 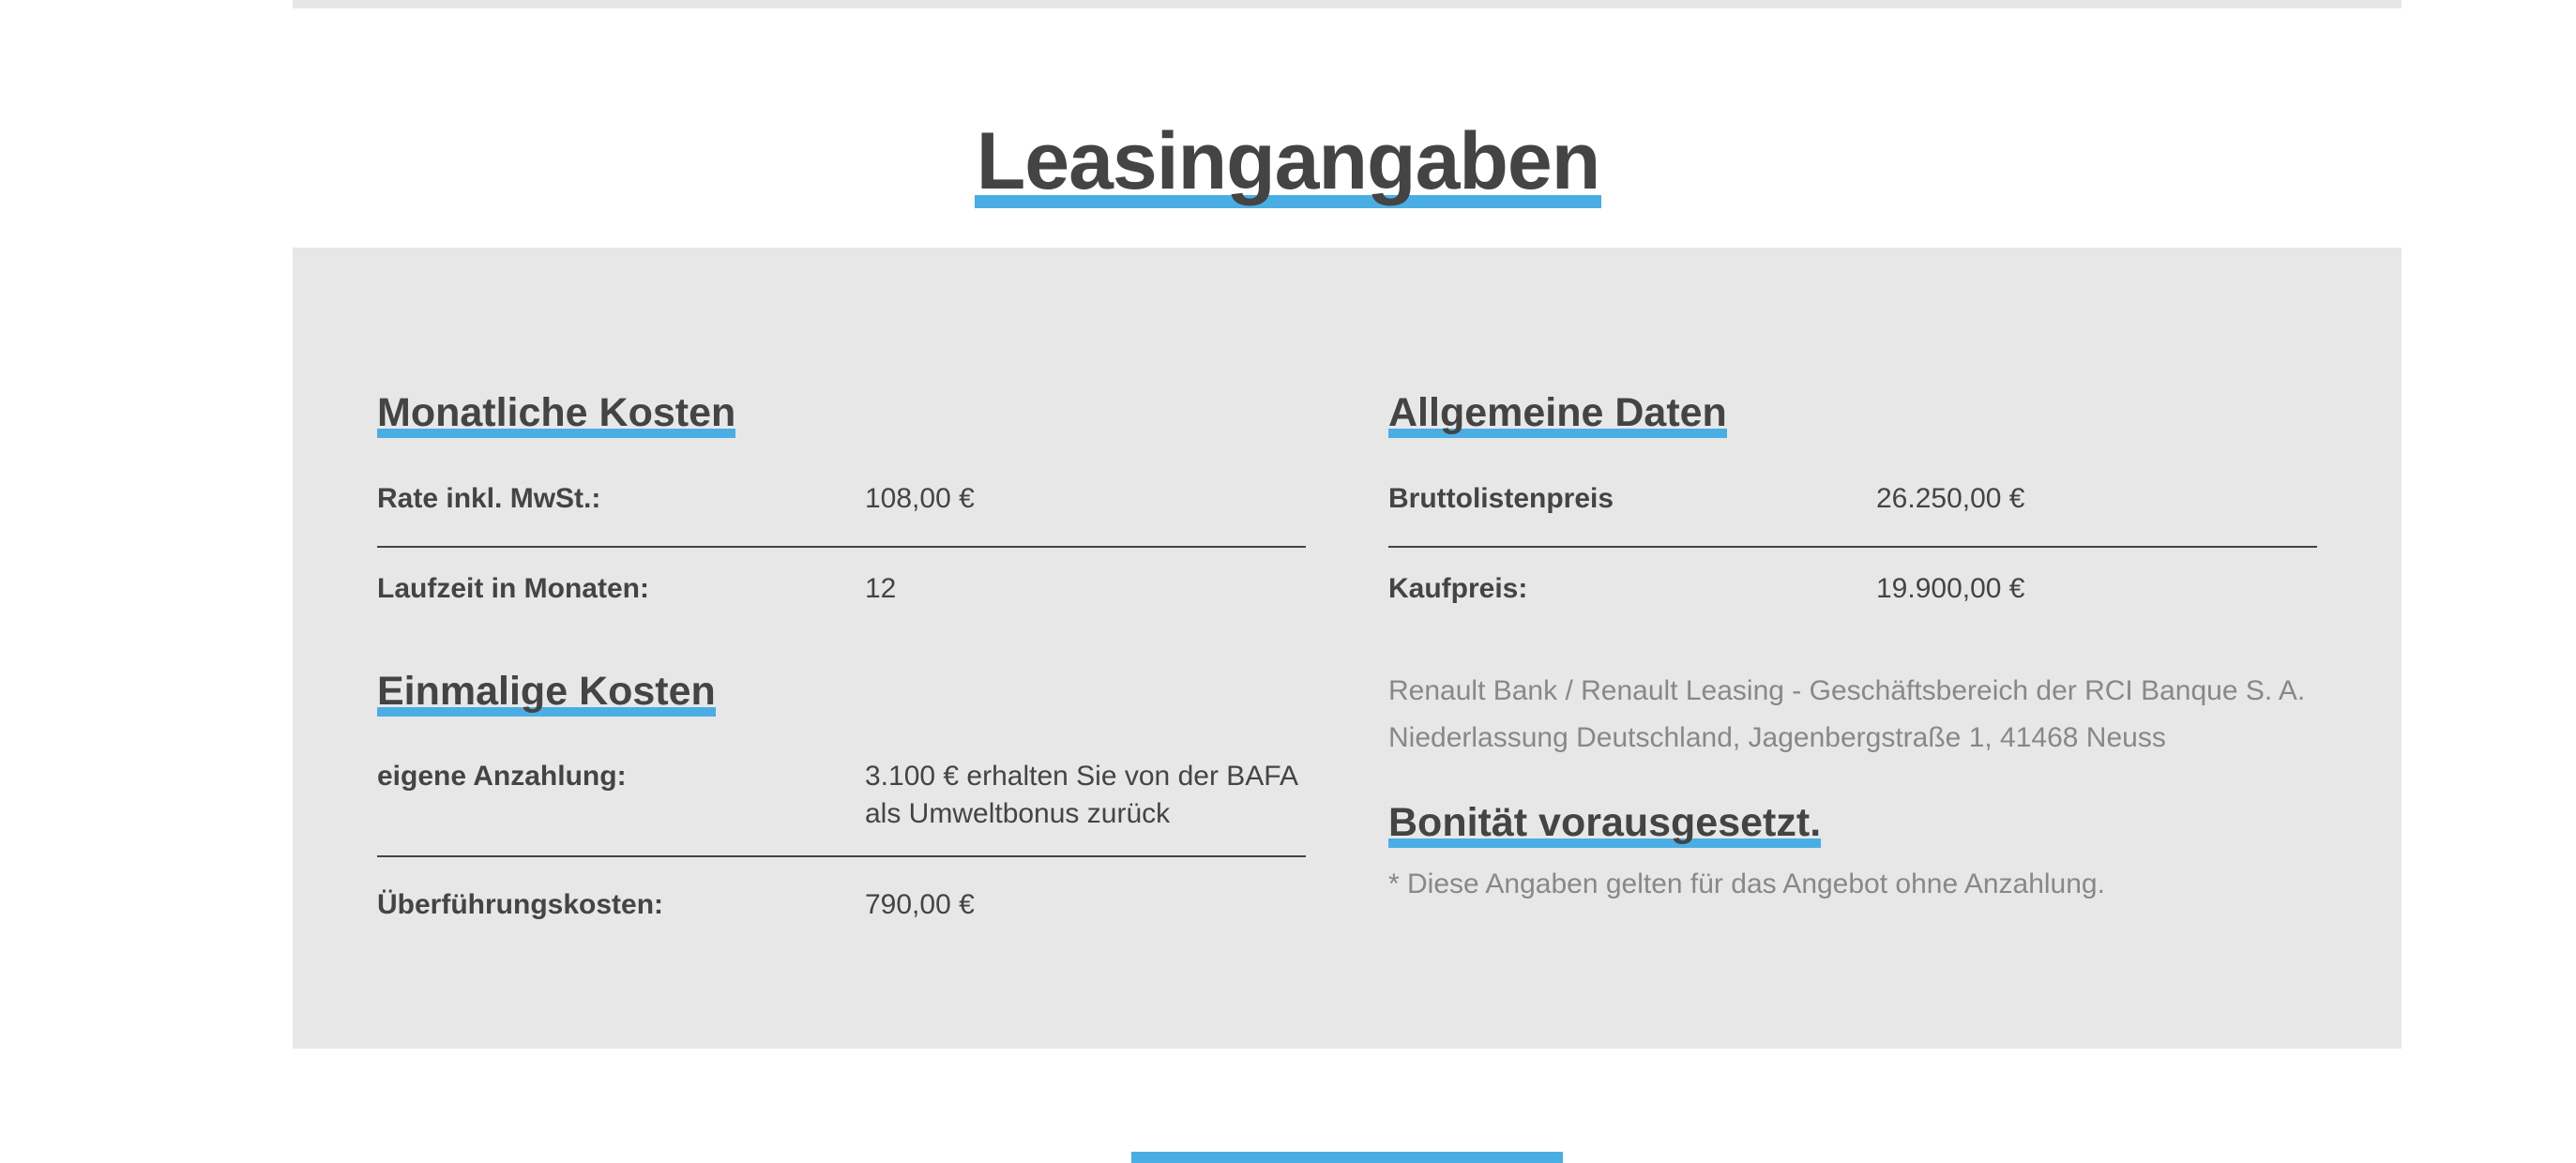 What do you see at coordinates (1347, 4) in the screenshot?
I see `top-divider-bar` at bounding box center [1347, 4].